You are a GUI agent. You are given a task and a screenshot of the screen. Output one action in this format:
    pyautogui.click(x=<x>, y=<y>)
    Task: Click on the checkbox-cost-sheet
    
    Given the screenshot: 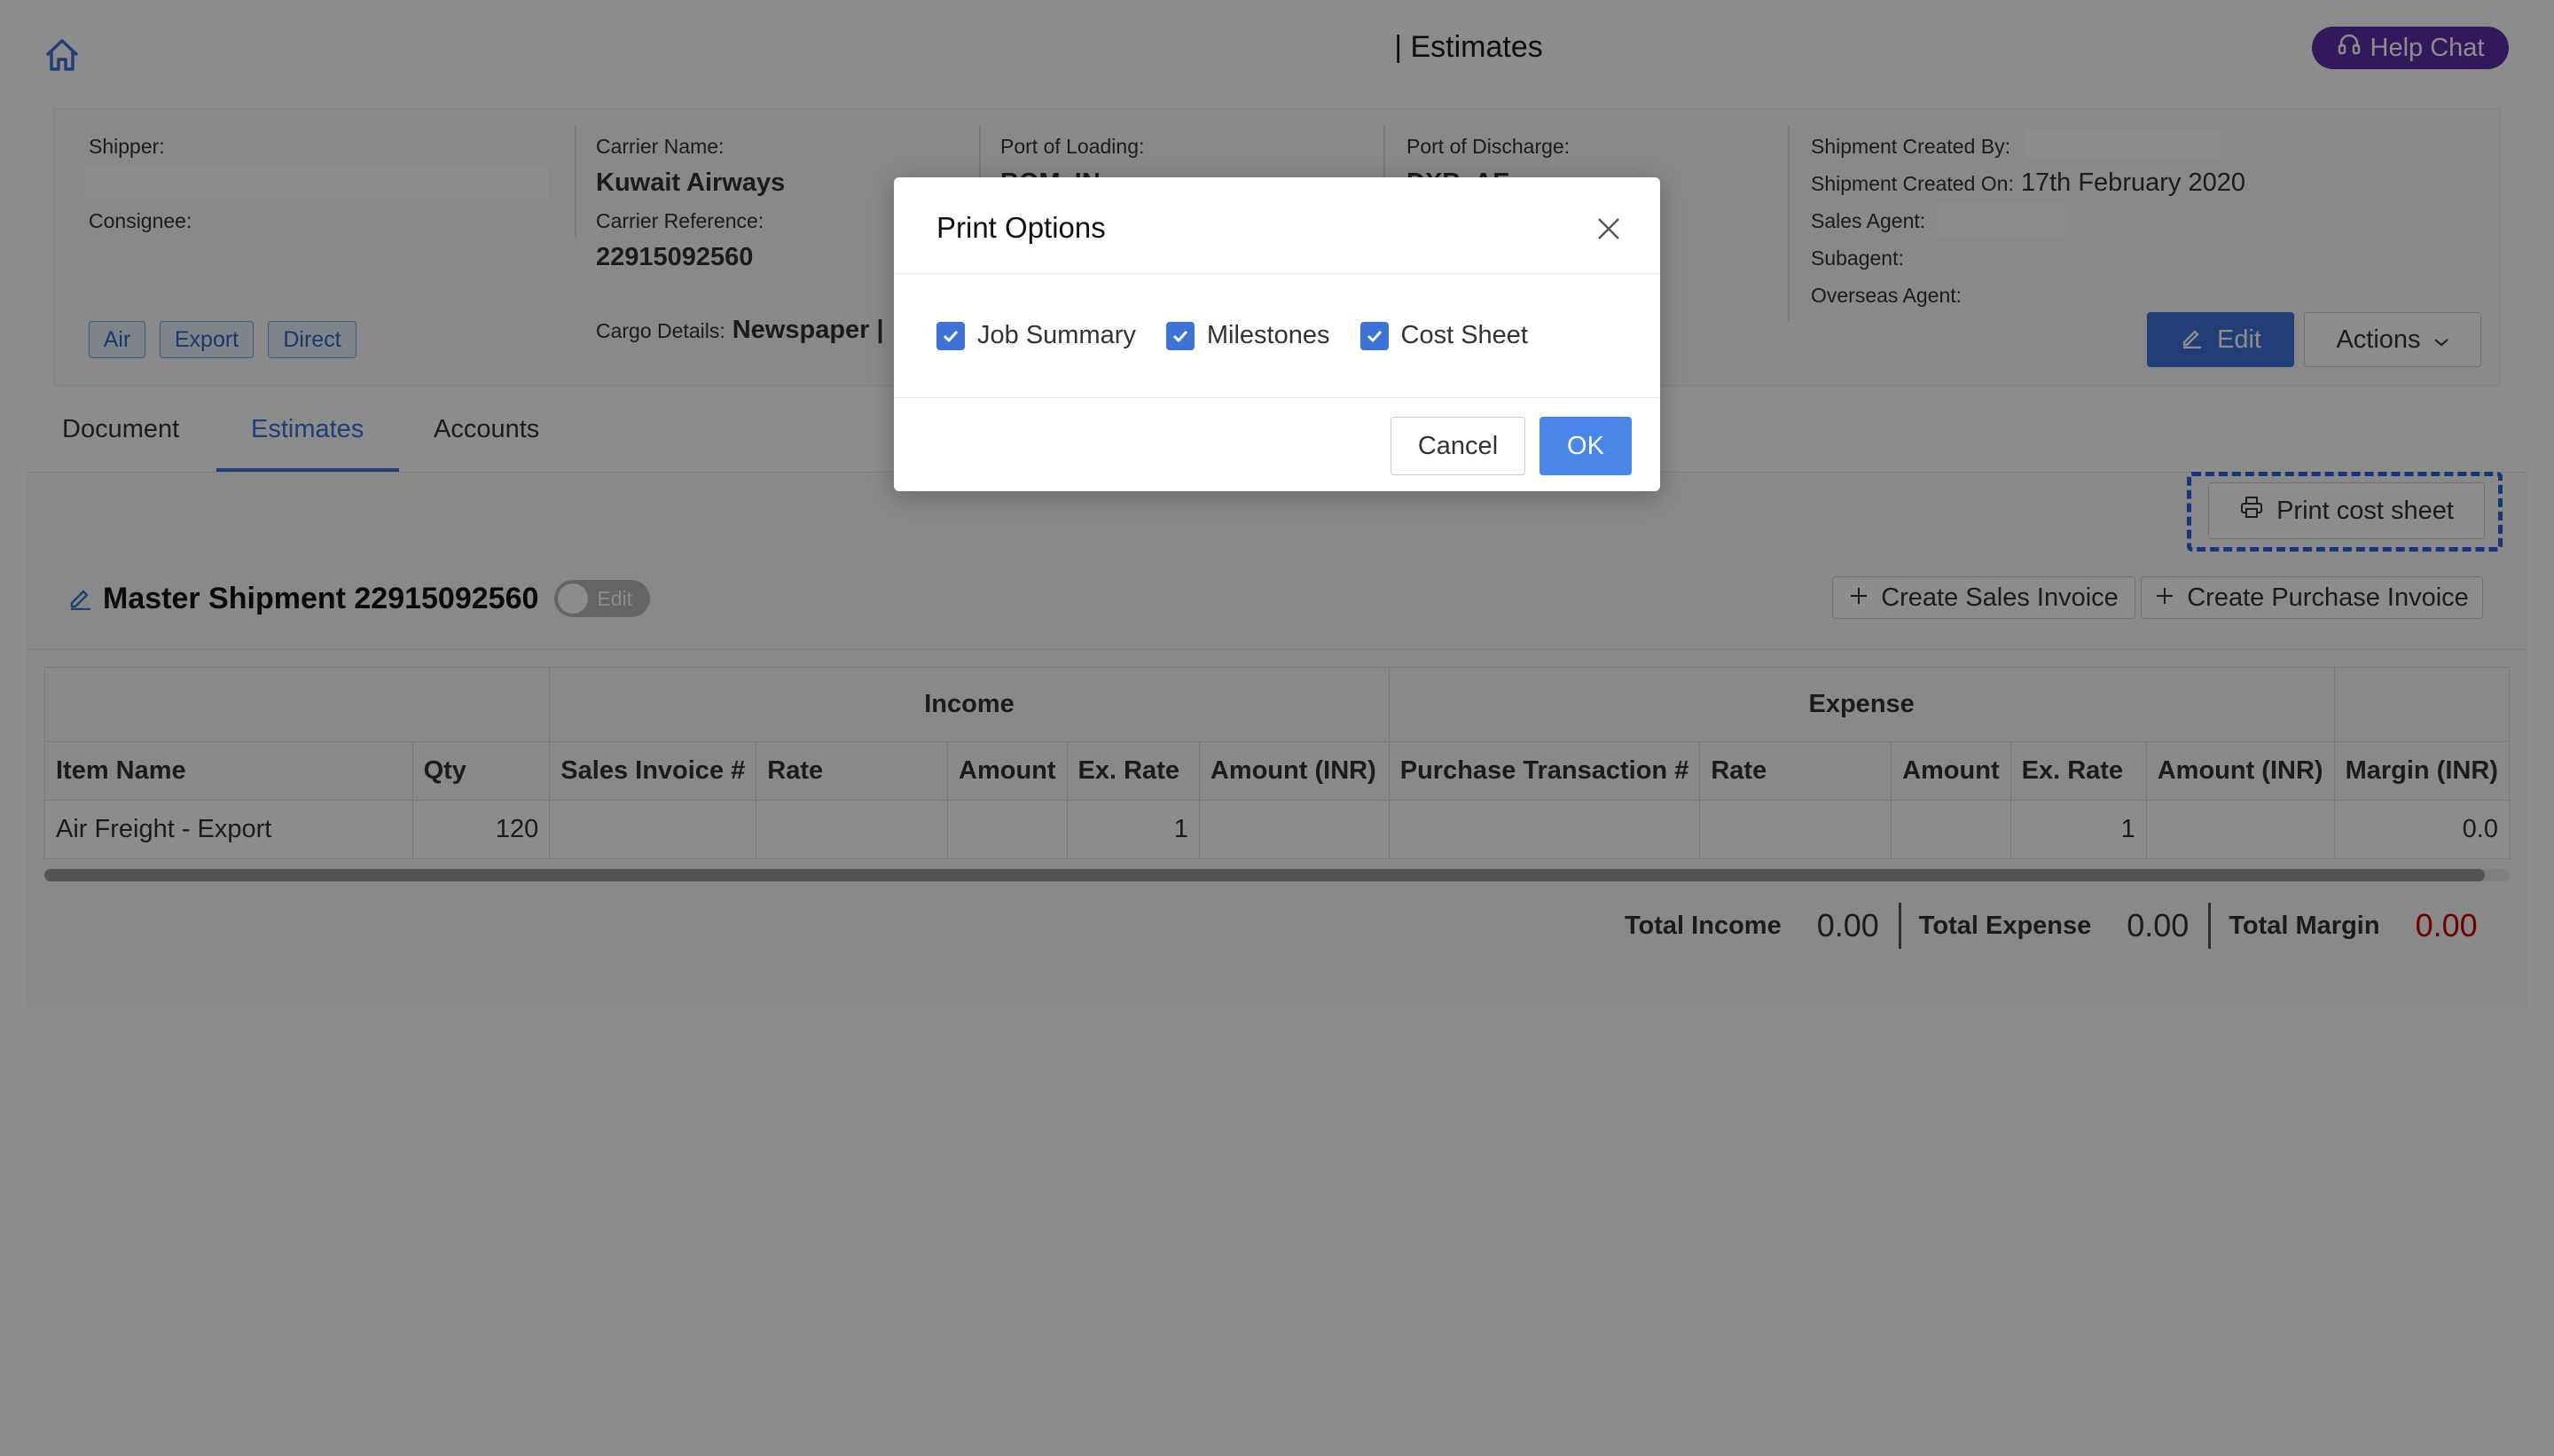 What is the action you would take?
    pyautogui.click(x=1374, y=335)
    